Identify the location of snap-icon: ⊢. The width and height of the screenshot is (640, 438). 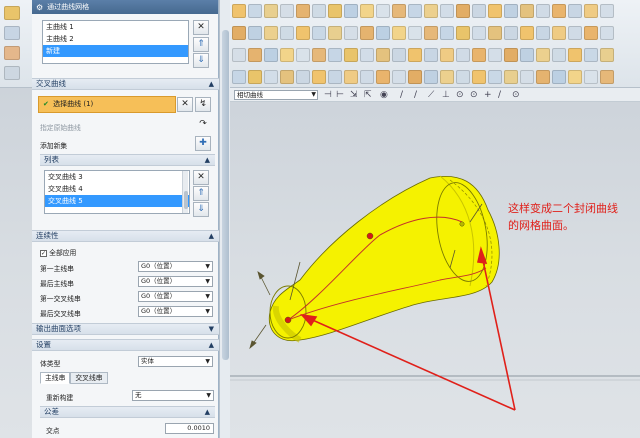
(340, 95).